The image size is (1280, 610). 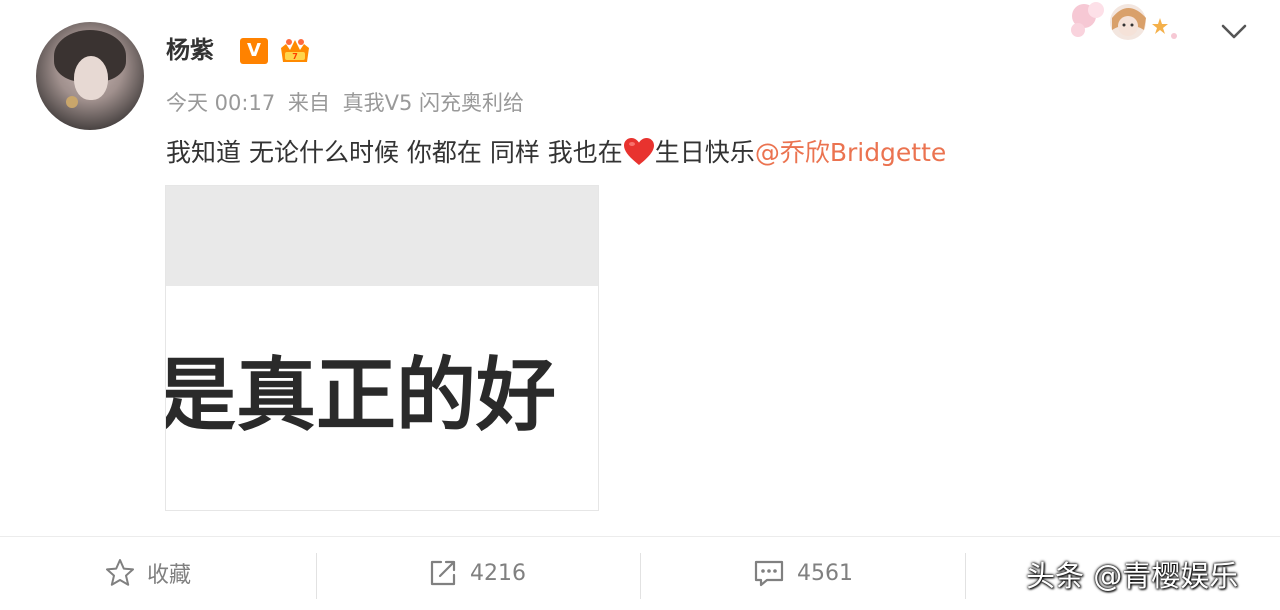 What do you see at coordinates (295, 56) in the screenshot?
I see `svg-text: 7` at bounding box center [295, 56].